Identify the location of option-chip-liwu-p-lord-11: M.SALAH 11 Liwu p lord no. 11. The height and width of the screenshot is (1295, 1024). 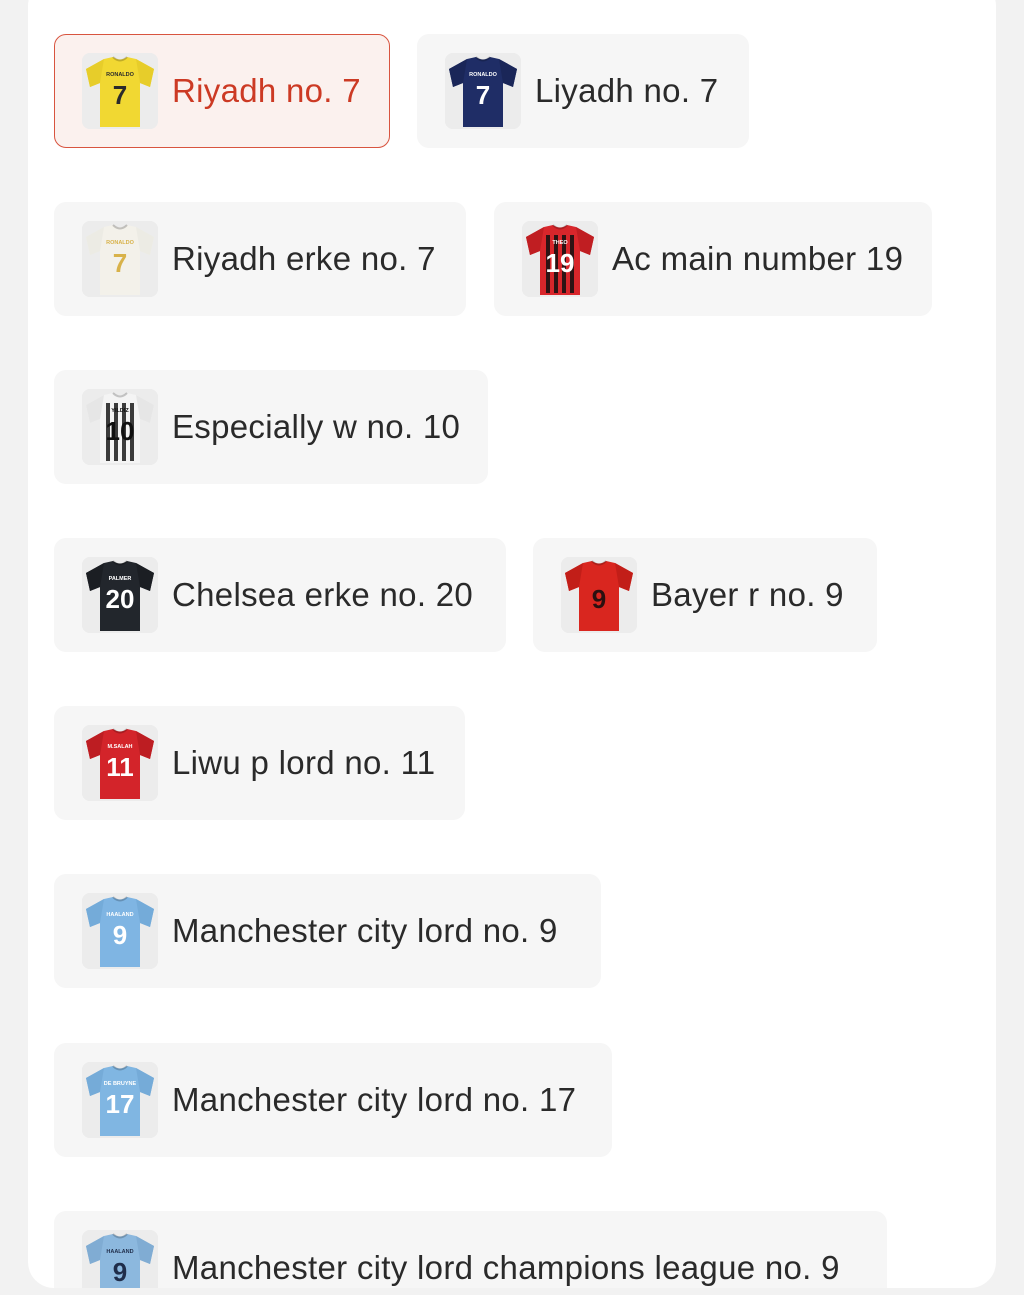
(259, 763).